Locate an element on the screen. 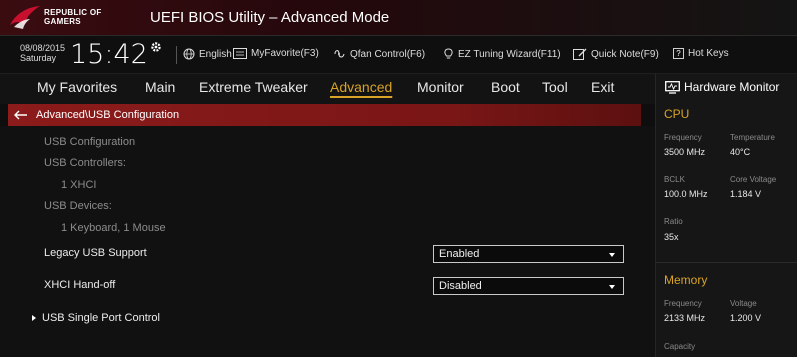  legacy-usb-label: Legacy USB Support is located at coordinates (95, 253).